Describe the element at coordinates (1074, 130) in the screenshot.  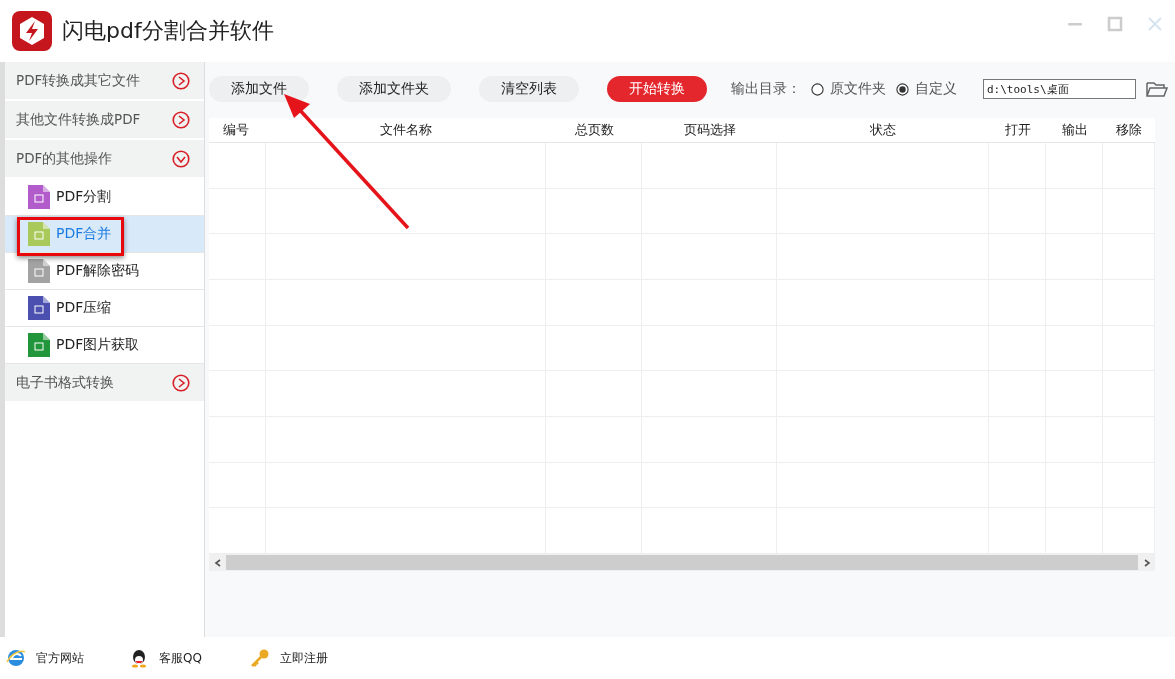
I see `column-header: 输出` at that location.